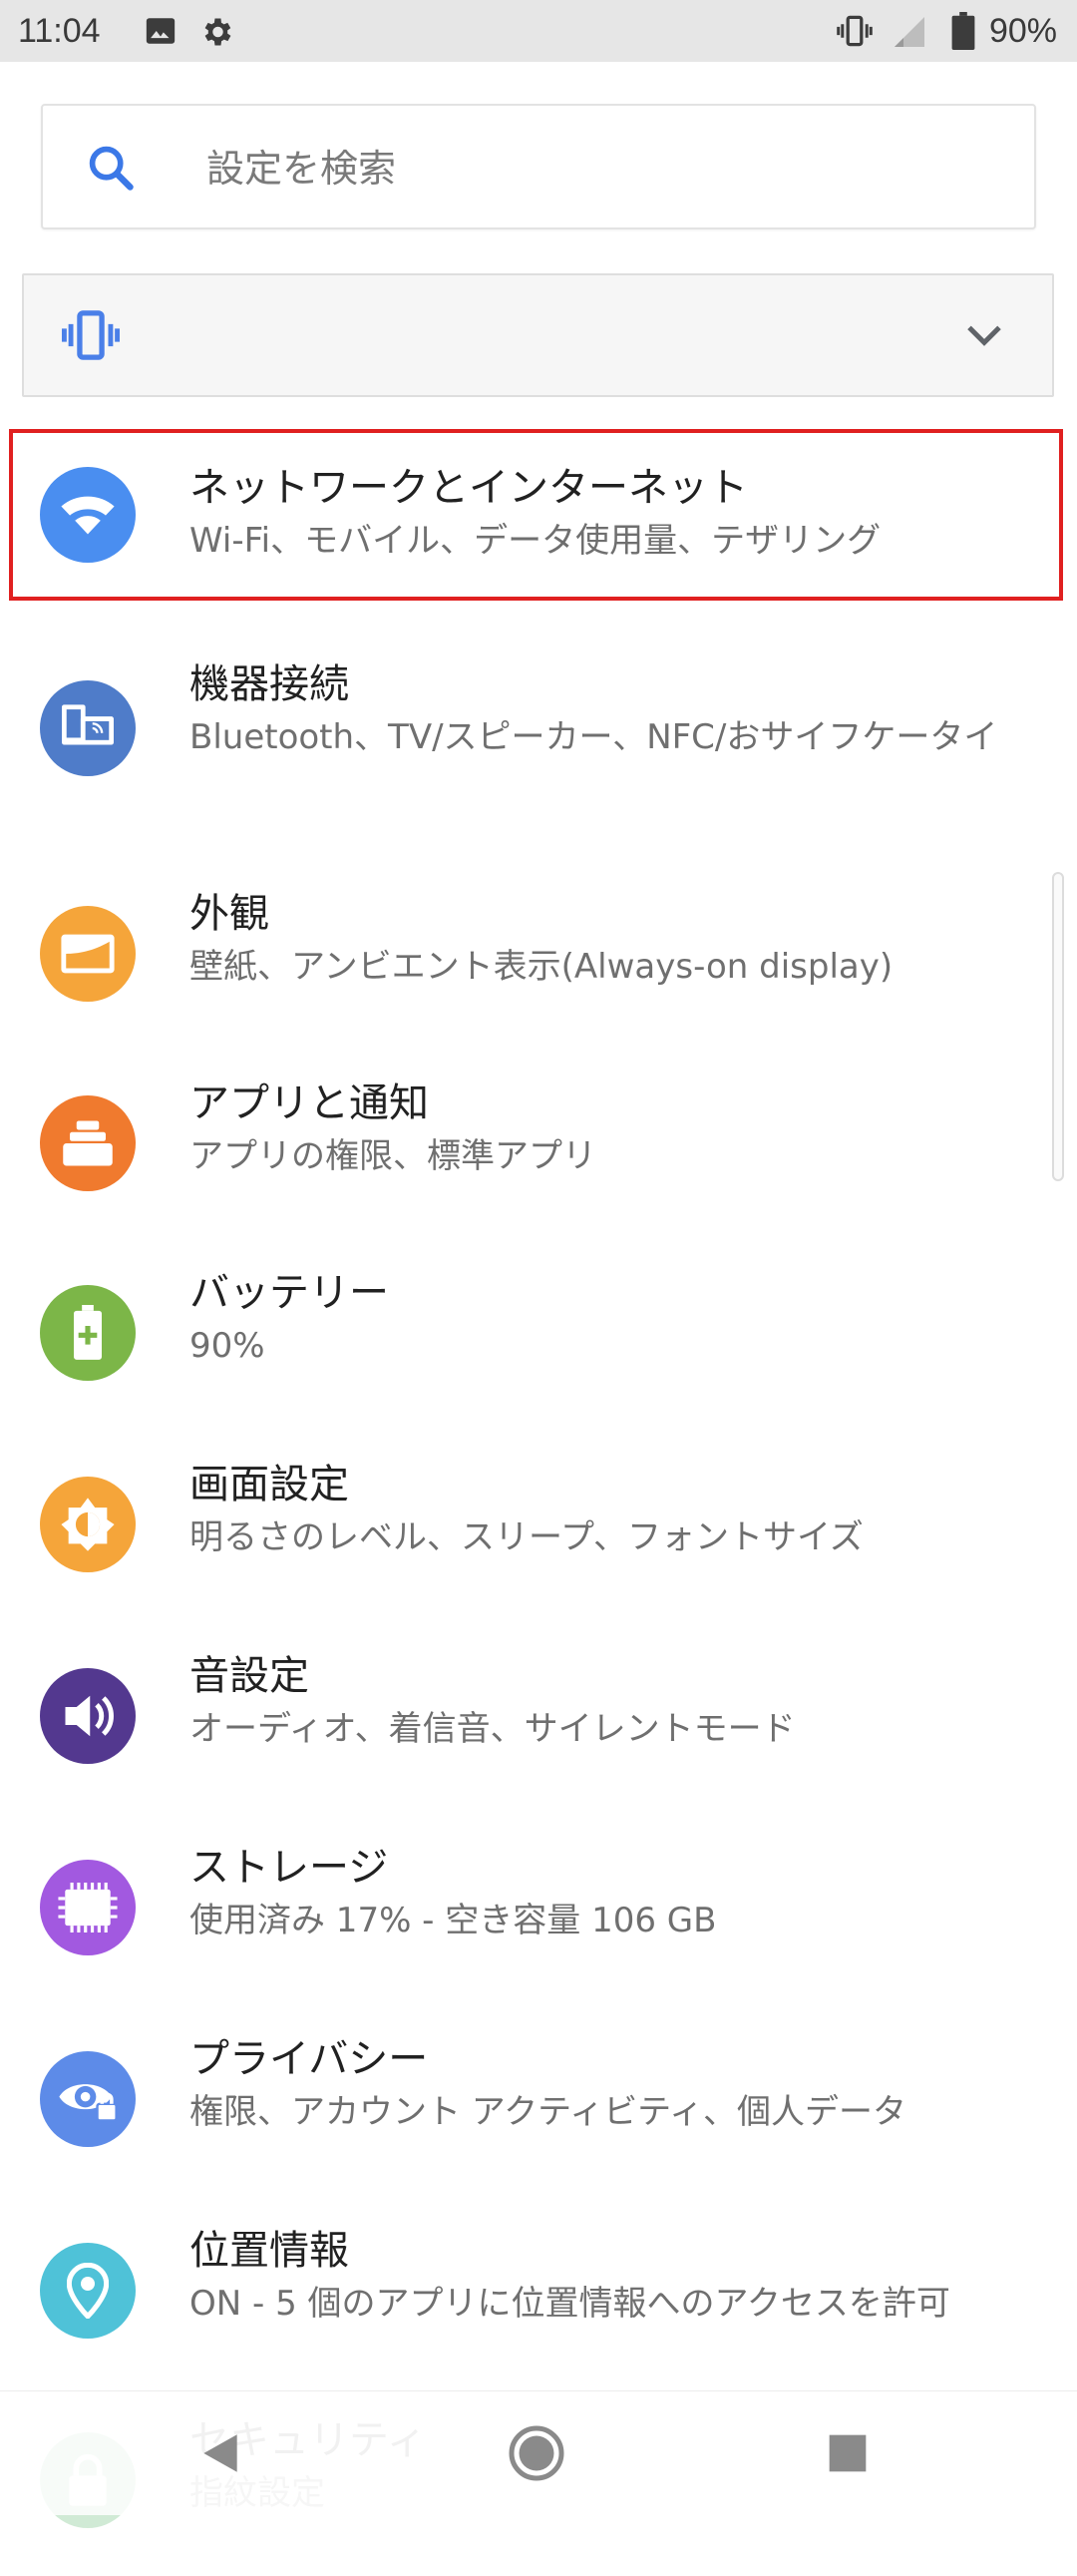 The height and width of the screenshot is (2576, 1077). What do you see at coordinates (538, 31) in the screenshot?
I see `status-bar: 11:04 90%` at bounding box center [538, 31].